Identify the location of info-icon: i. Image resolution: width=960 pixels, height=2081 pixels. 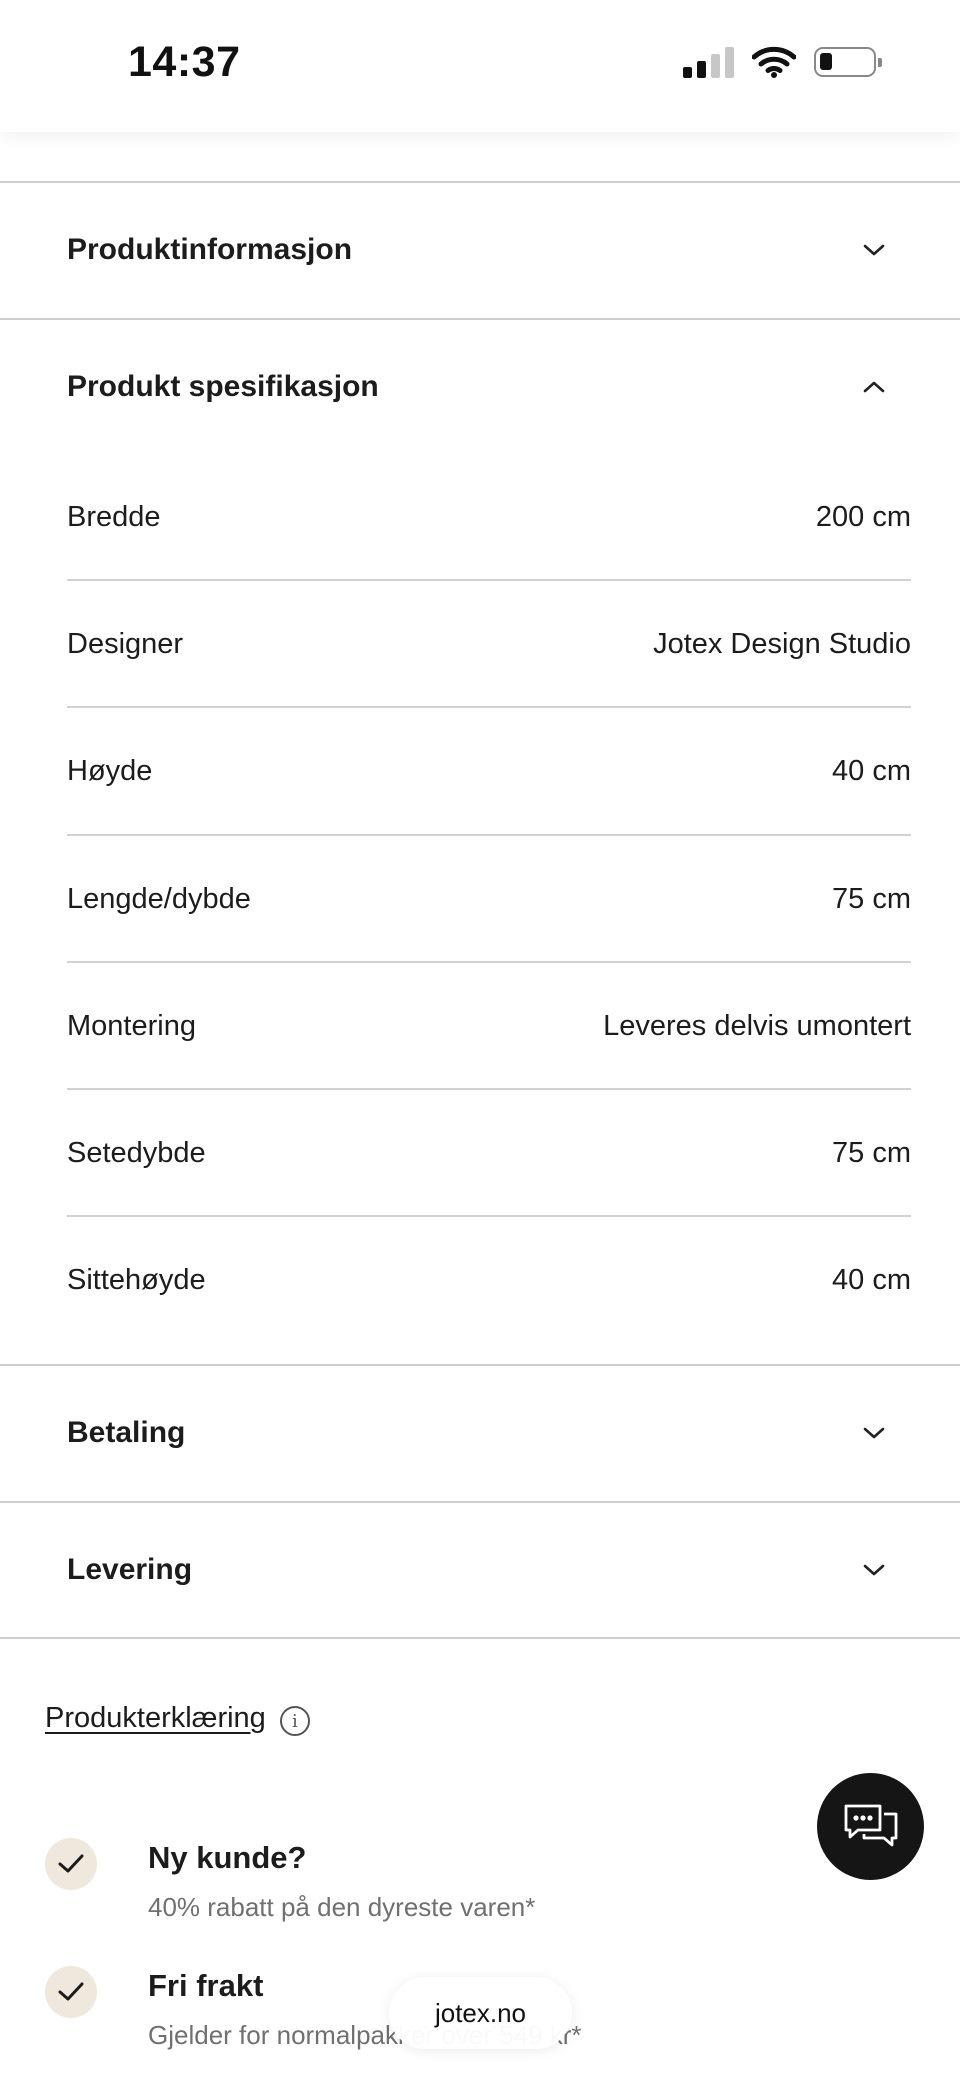
(294, 1721).